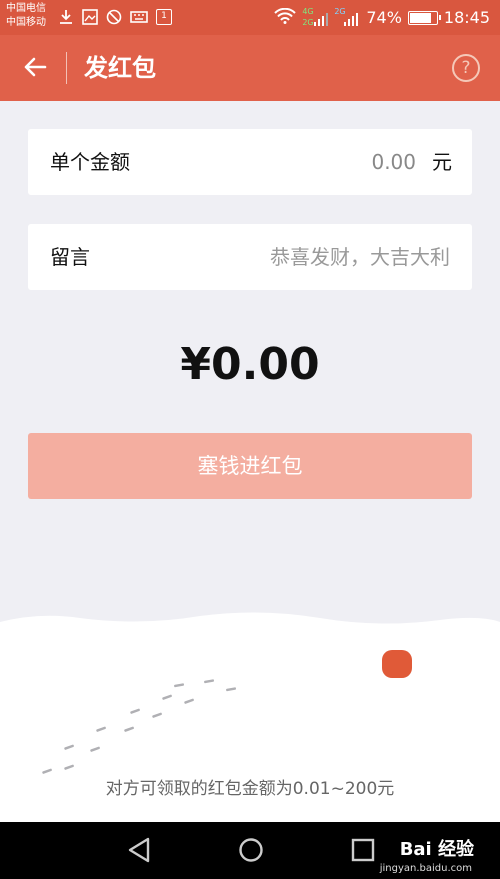 This screenshot has width=500, height=879. Describe the element at coordinates (250, 257) in the screenshot. I see `message-field: 留言 恭喜发财，大吉大利` at that location.